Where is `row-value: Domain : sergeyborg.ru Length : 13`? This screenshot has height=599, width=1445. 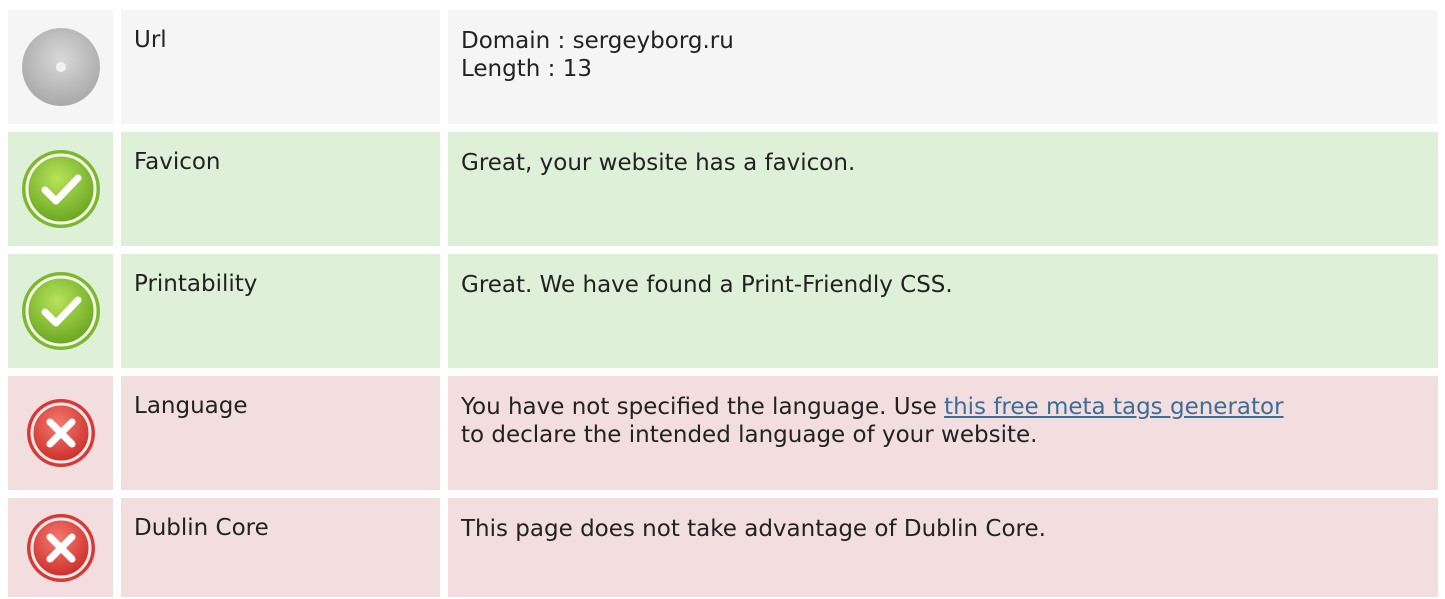
row-value: Domain : sergeyborg.ru Length : 13 is located at coordinates (943, 67).